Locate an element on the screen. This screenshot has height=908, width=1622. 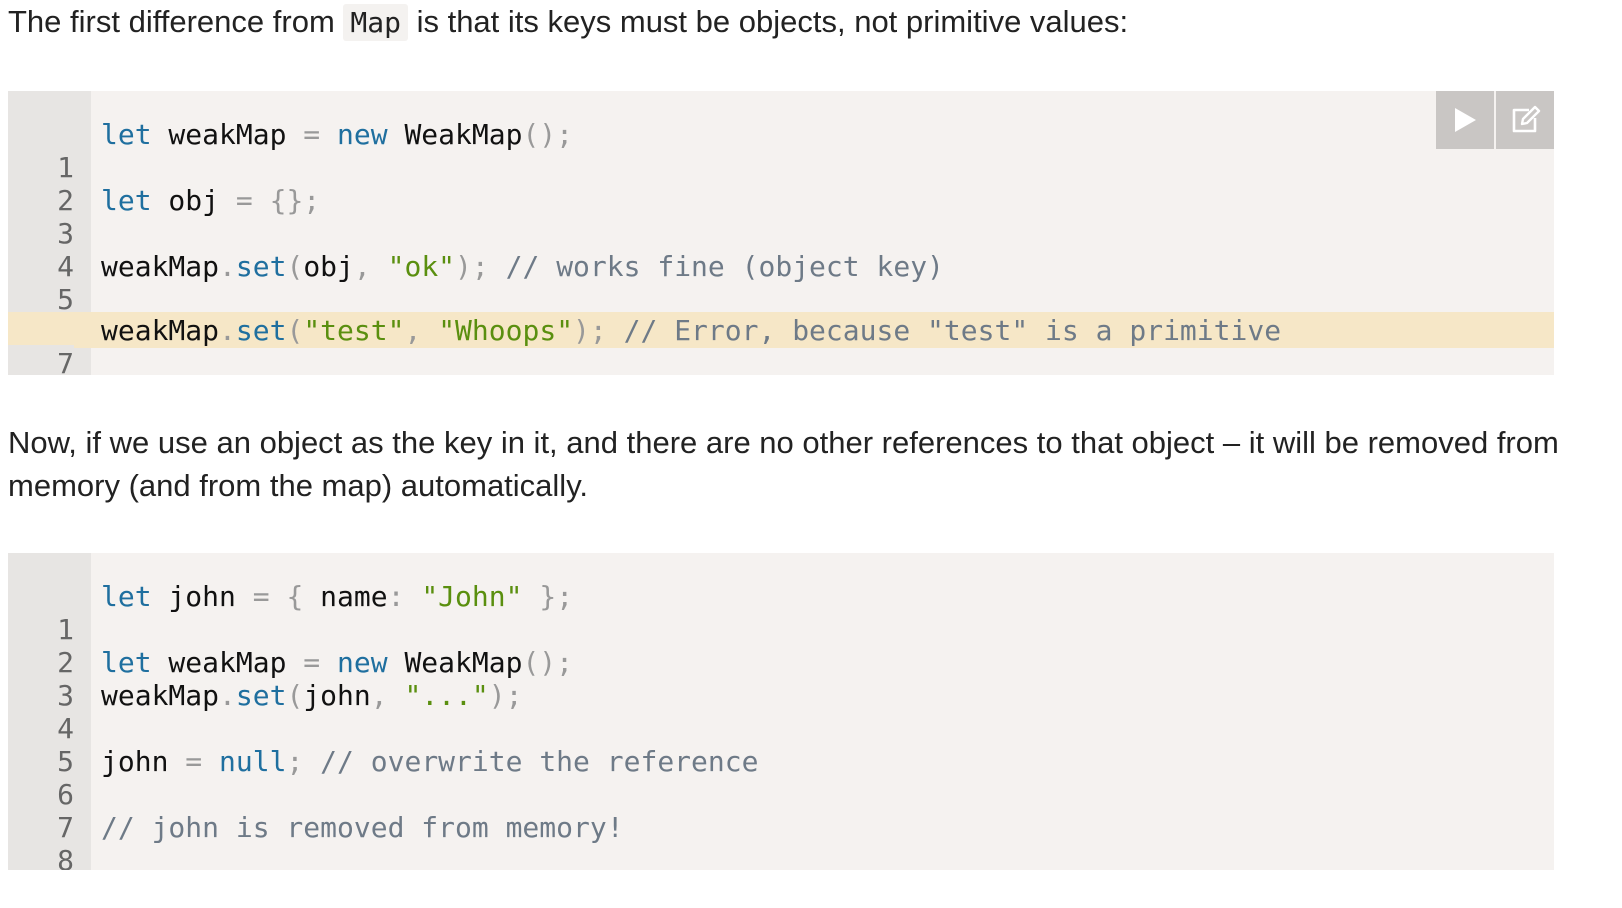
code-line-1: 1 let john = { name: "John" }; is located at coordinates (781, 613).